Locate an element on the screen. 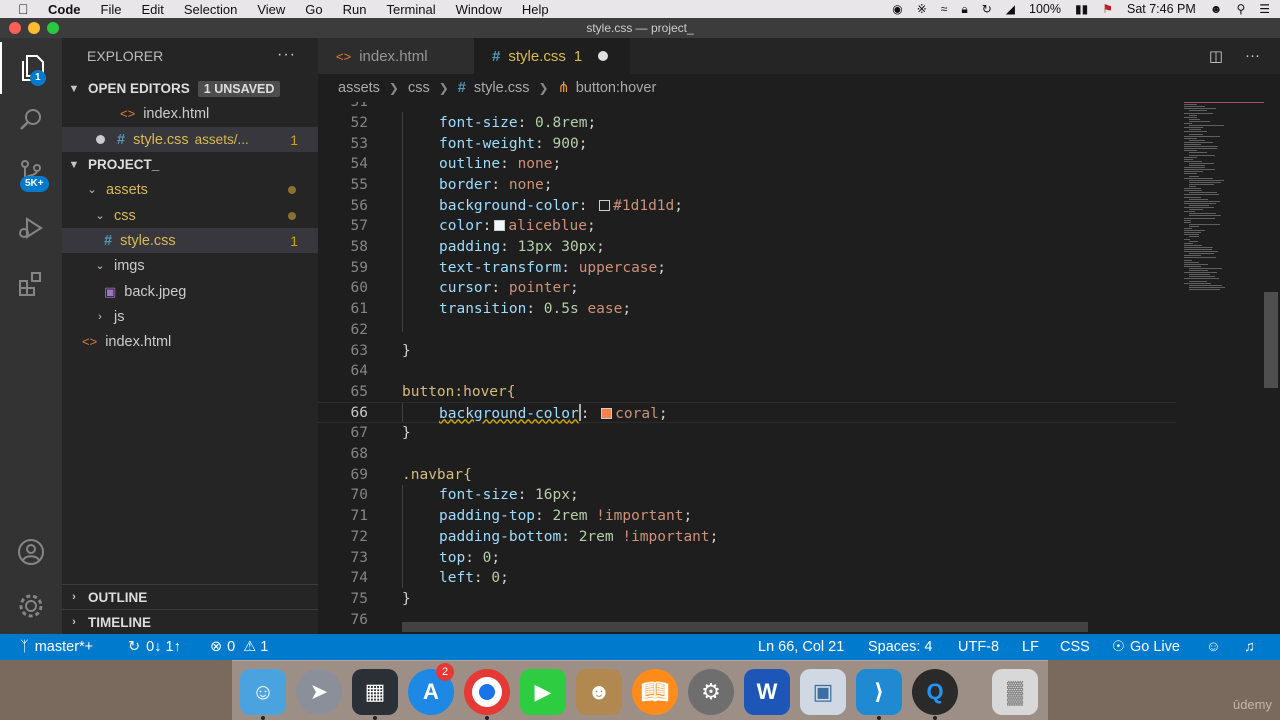  launchpad-icon: ➤ is located at coordinates (319, 692).